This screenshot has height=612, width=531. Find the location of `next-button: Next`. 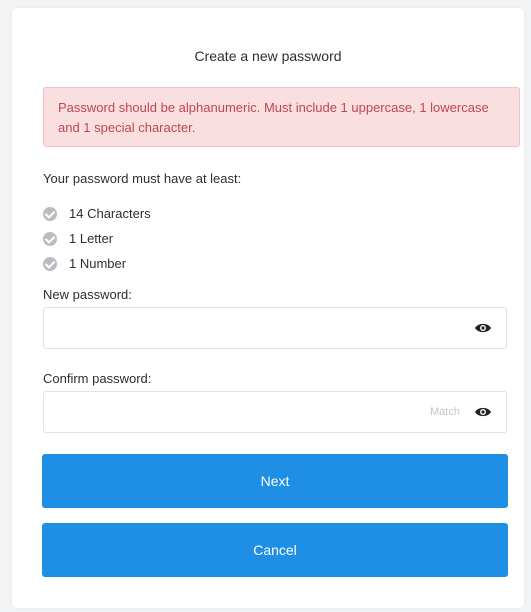

next-button: Next is located at coordinates (275, 481).